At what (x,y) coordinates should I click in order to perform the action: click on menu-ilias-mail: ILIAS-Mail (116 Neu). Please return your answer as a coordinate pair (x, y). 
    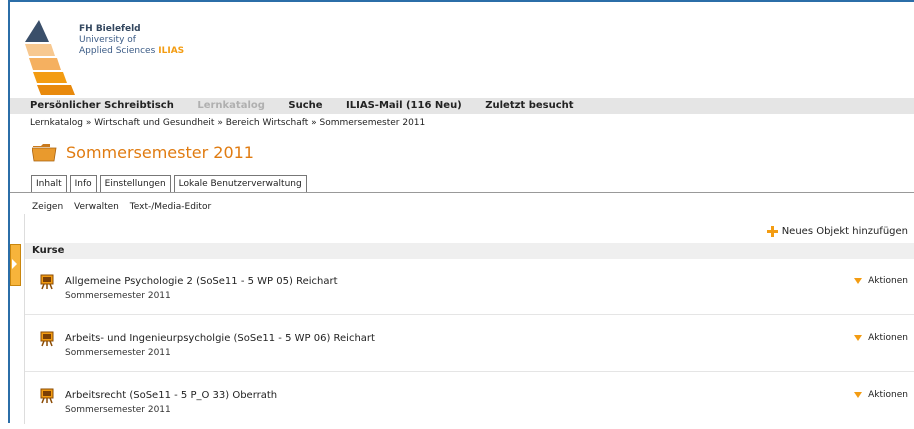
    Looking at the image, I should click on (404, 105).